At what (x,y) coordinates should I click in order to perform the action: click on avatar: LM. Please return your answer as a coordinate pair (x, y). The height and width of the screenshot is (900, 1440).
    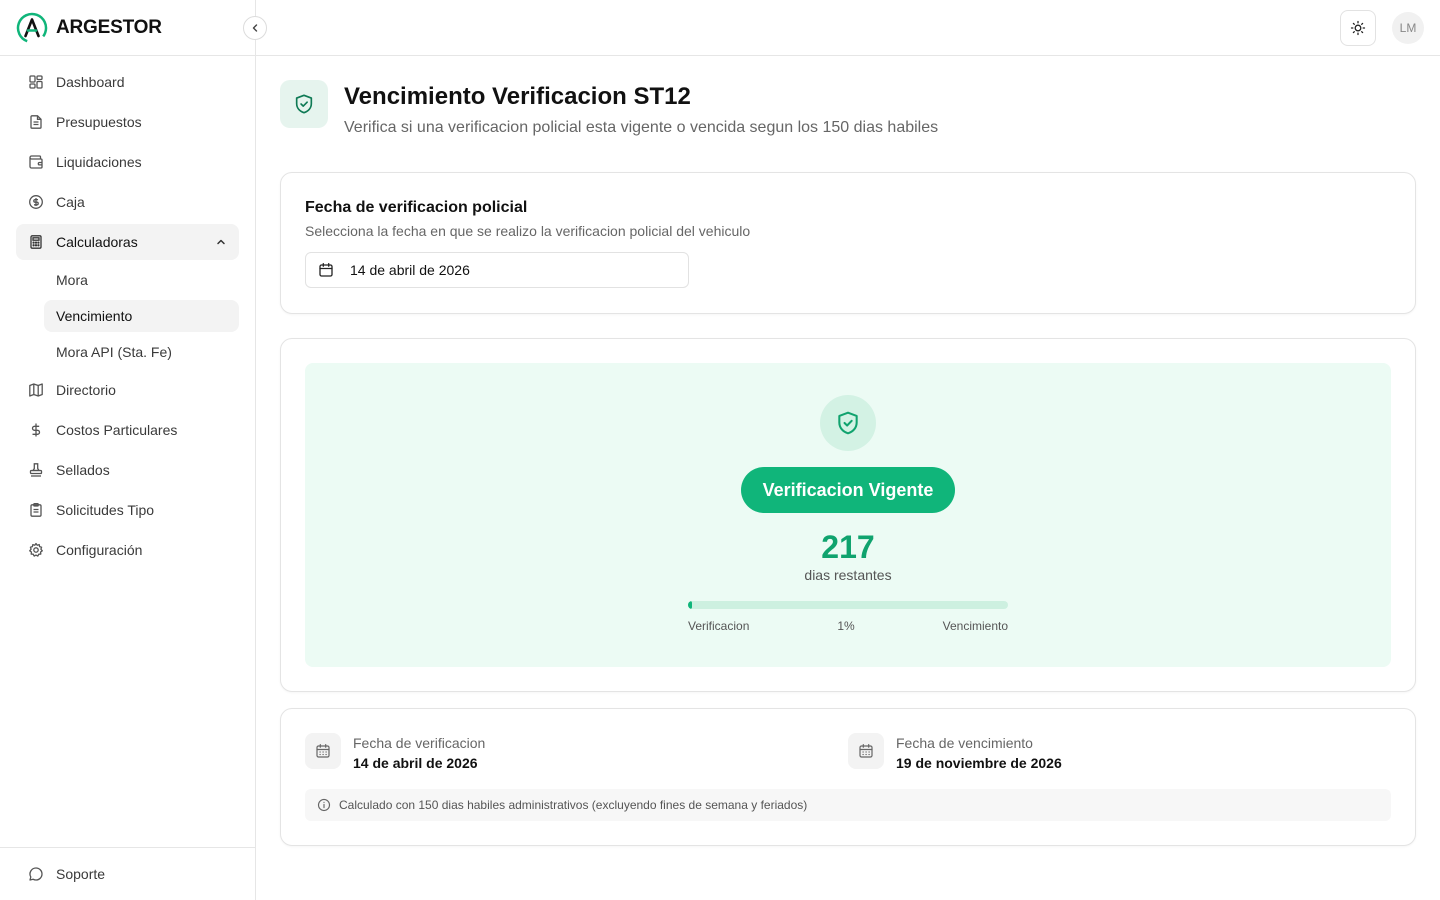
    Looking at the image, I should click on (1408, 28).